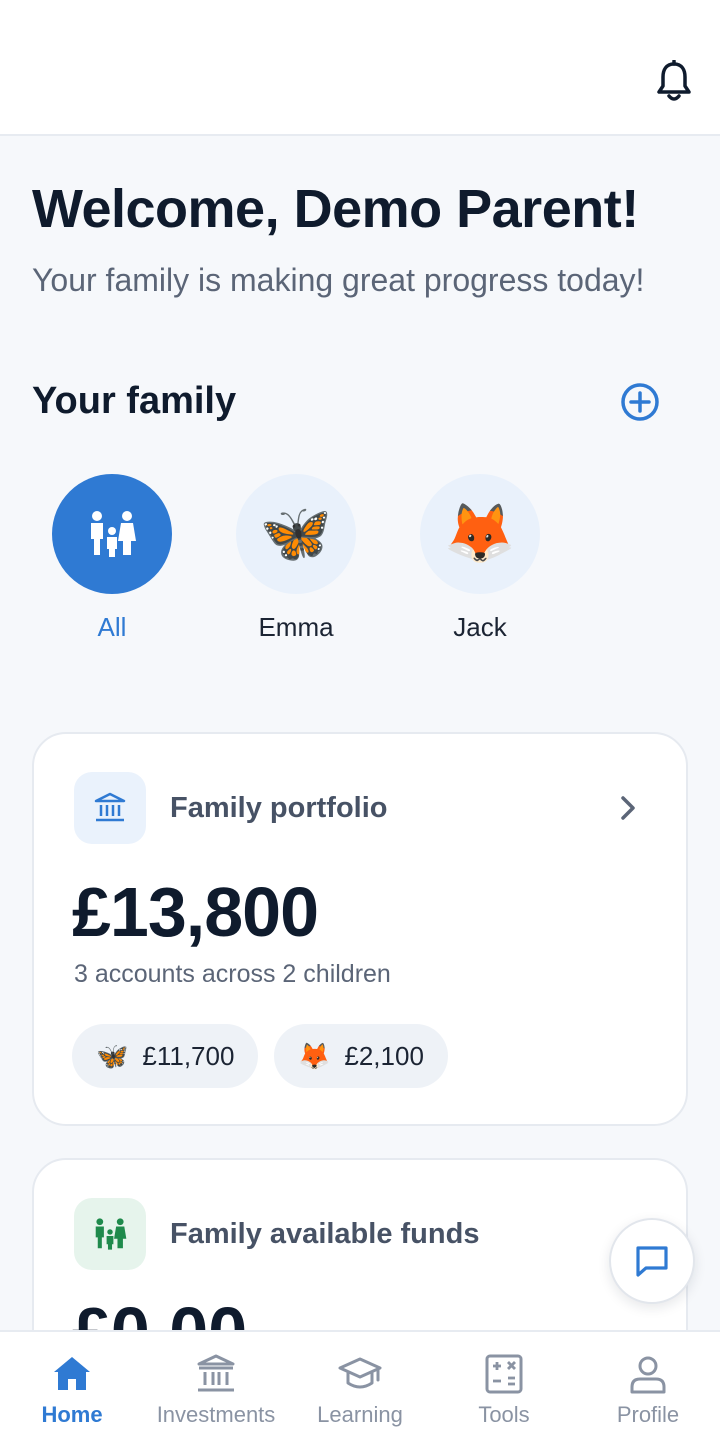 The width and height of the screenshot is (720, 1442). I want to click on portfolio-icon-badge, so click(110, 808).